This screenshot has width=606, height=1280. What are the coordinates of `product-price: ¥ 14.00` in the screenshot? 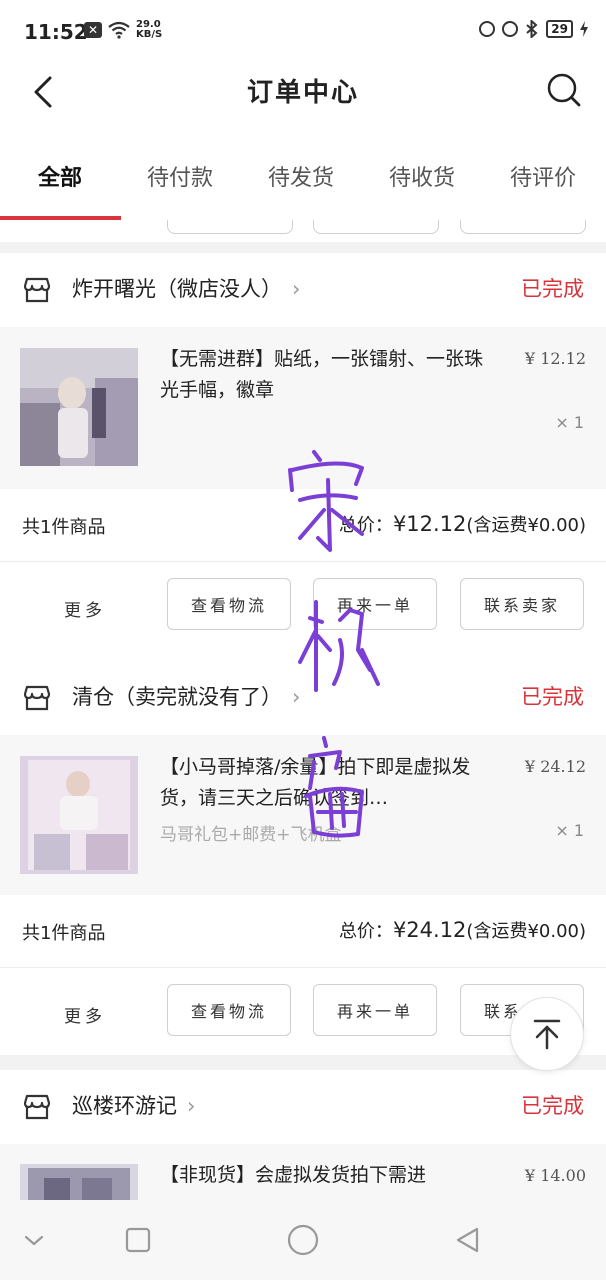 It's located at (555, 1175).